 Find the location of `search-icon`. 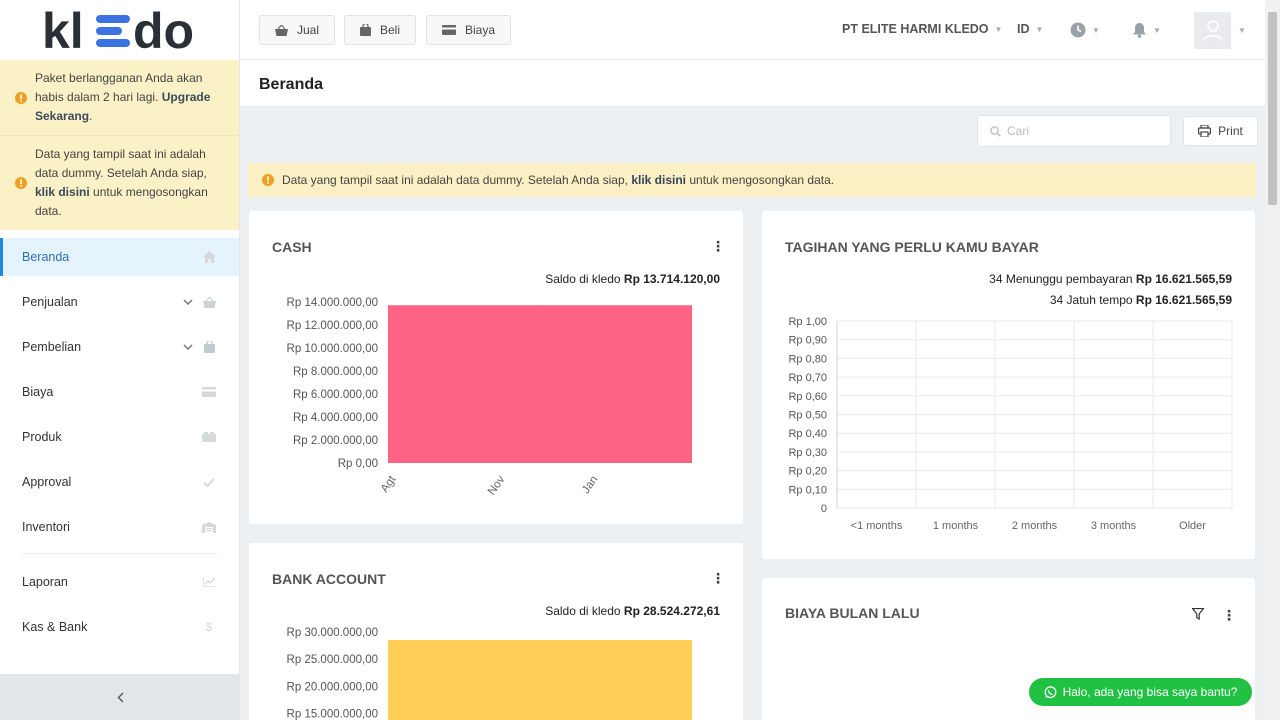

search-icon is located at coordinates (995, 131).